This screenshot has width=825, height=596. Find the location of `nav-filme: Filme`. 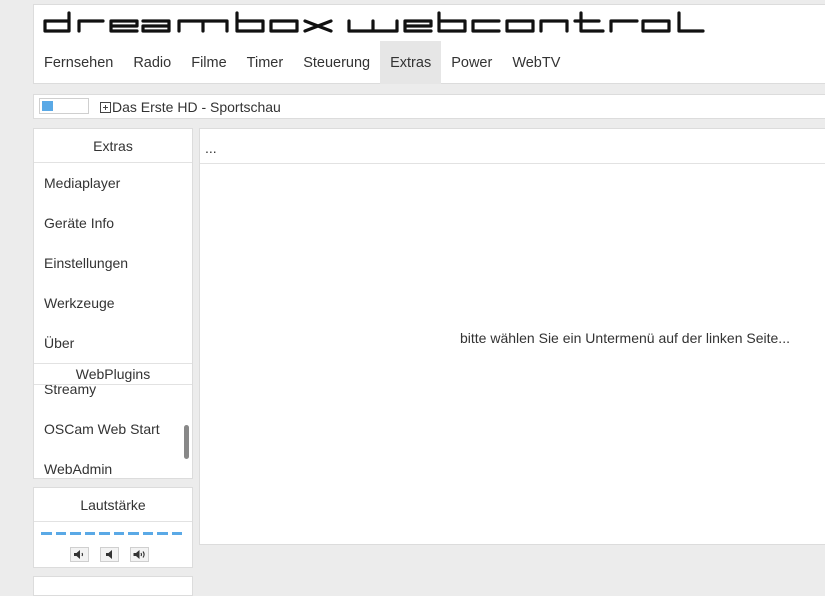

nav-filme: Filme is located at coordinates (208, 62).